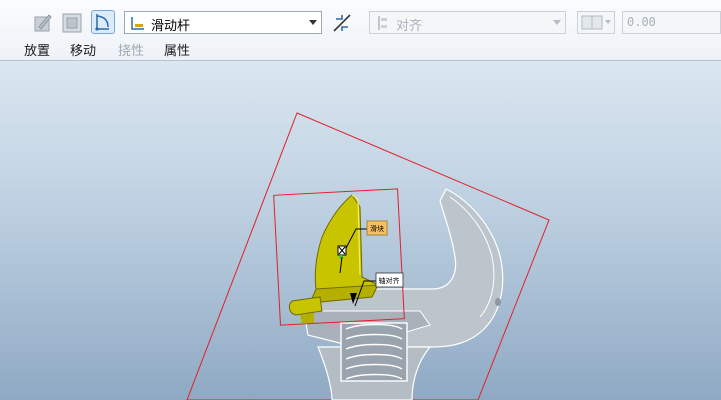 This screenshot has width=721, height=400. What do you see at coordinates (177, 49) in the screenshot?
I see `tab-properties: 属性` at bounding box center [177, 49].